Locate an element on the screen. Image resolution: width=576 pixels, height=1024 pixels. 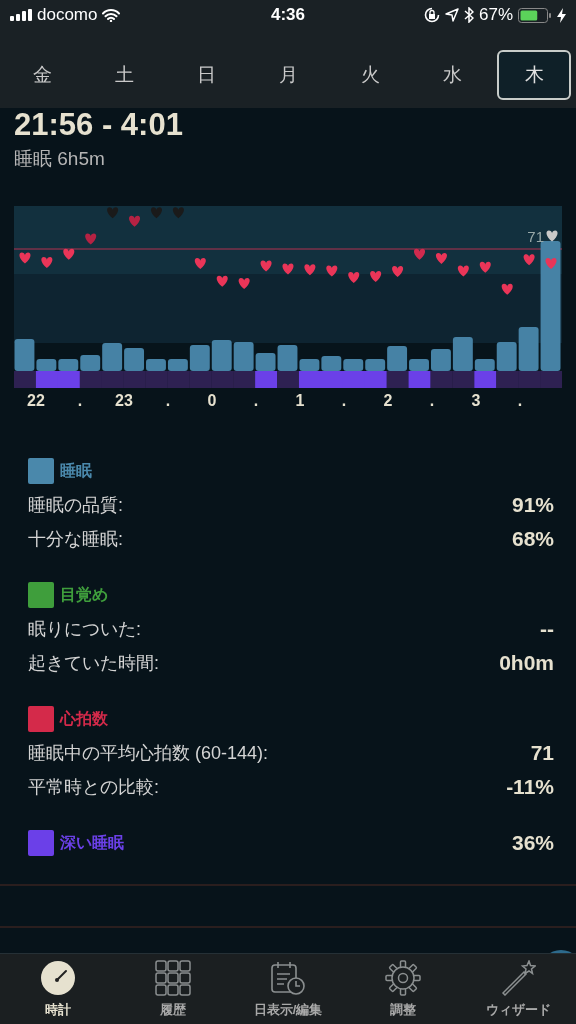
tab-bar-item: 日表示/編集 is located at coordinates (288, 989).